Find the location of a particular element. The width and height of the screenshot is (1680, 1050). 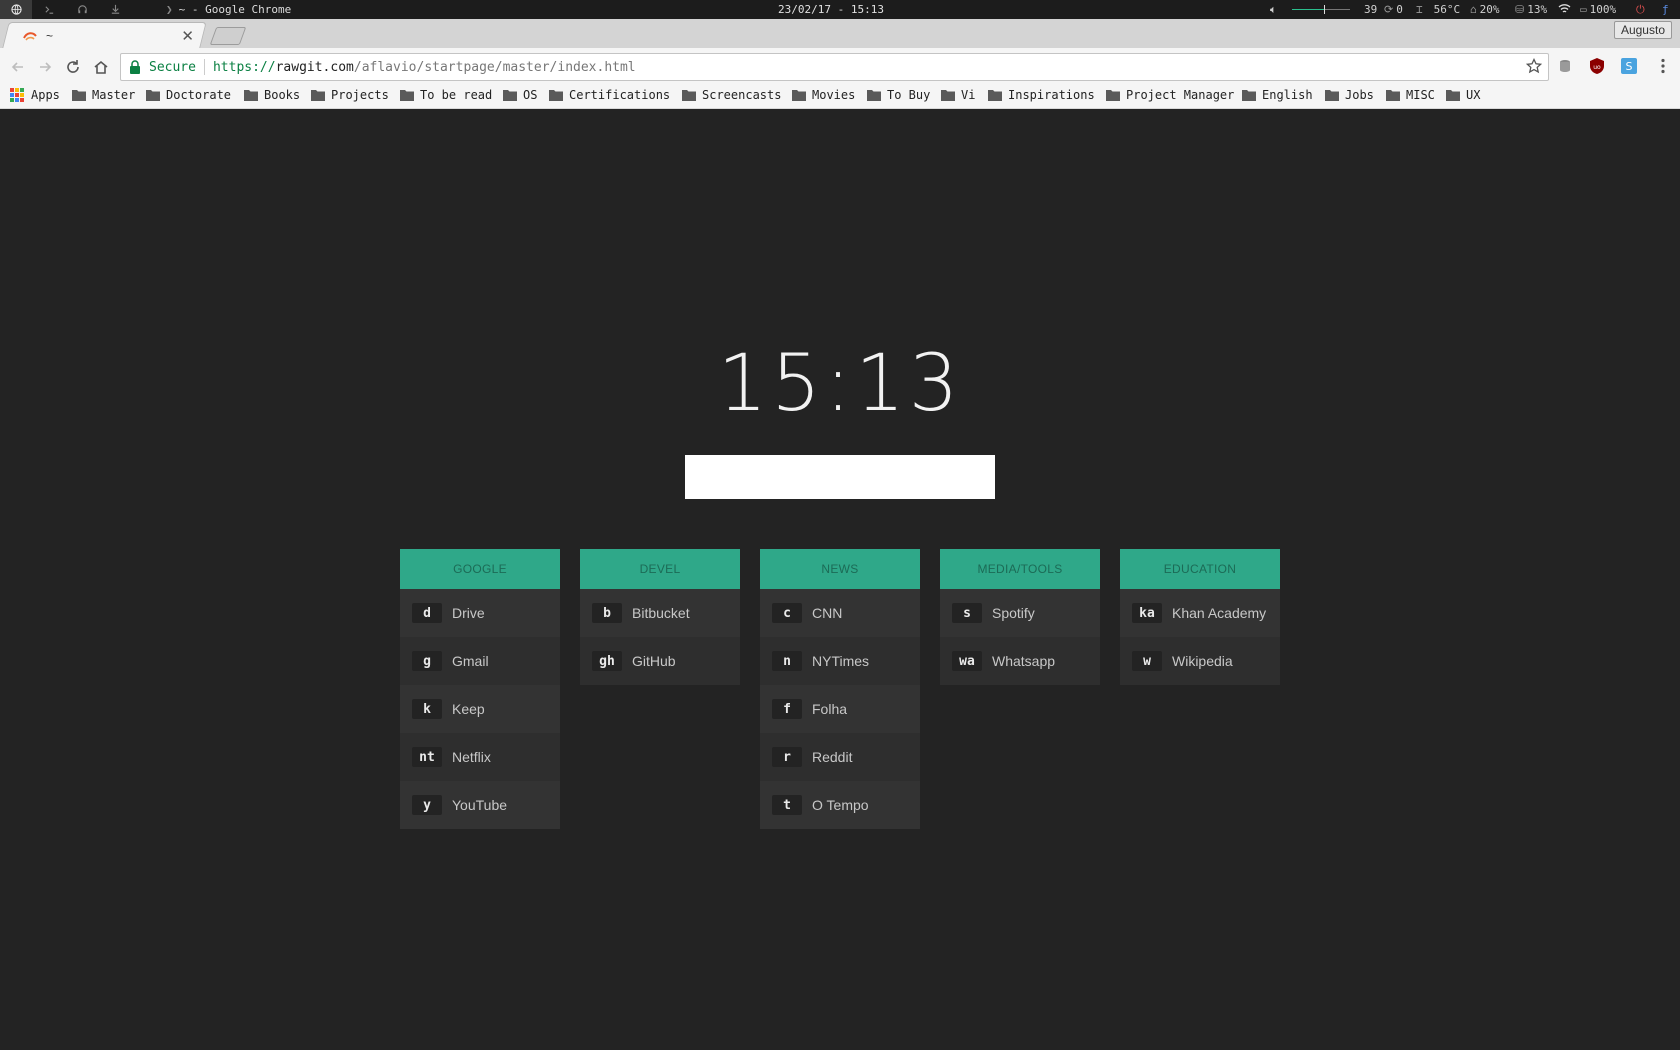

headphones-icon is located at coordinates (82, 9).